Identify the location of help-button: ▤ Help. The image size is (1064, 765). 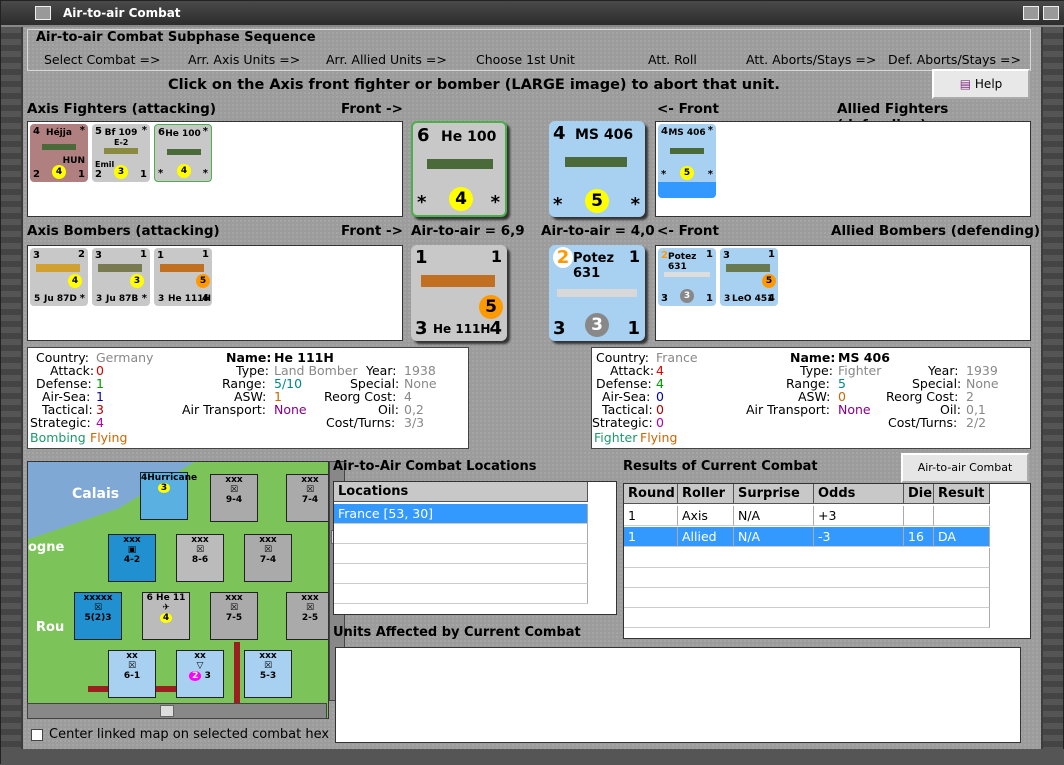
(981, 84).